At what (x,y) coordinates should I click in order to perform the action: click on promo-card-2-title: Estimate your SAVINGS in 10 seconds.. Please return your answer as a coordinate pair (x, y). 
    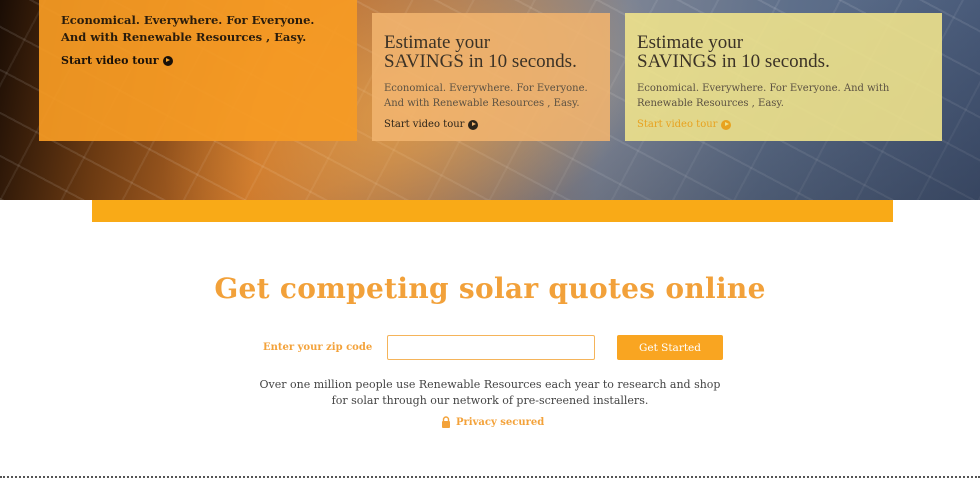
    Looking at the image, I should click on (491, 52).